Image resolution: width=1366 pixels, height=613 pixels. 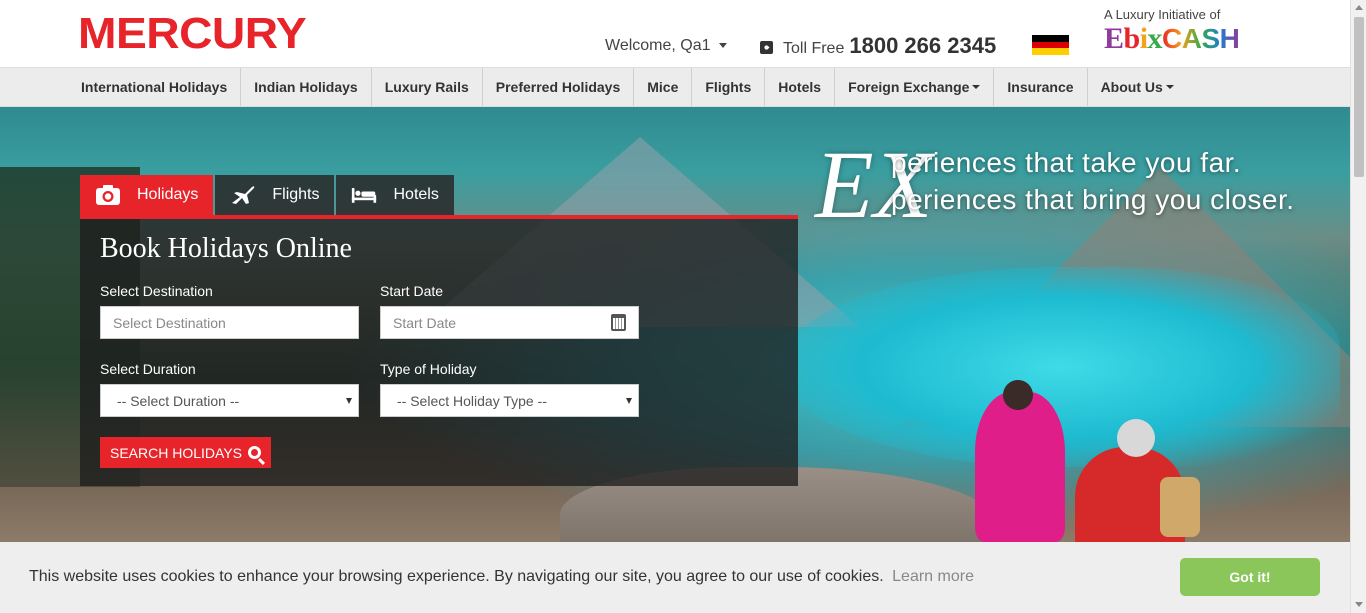 I want to click on duration-select: -- Select Duration --, so click(x=229, y=400).